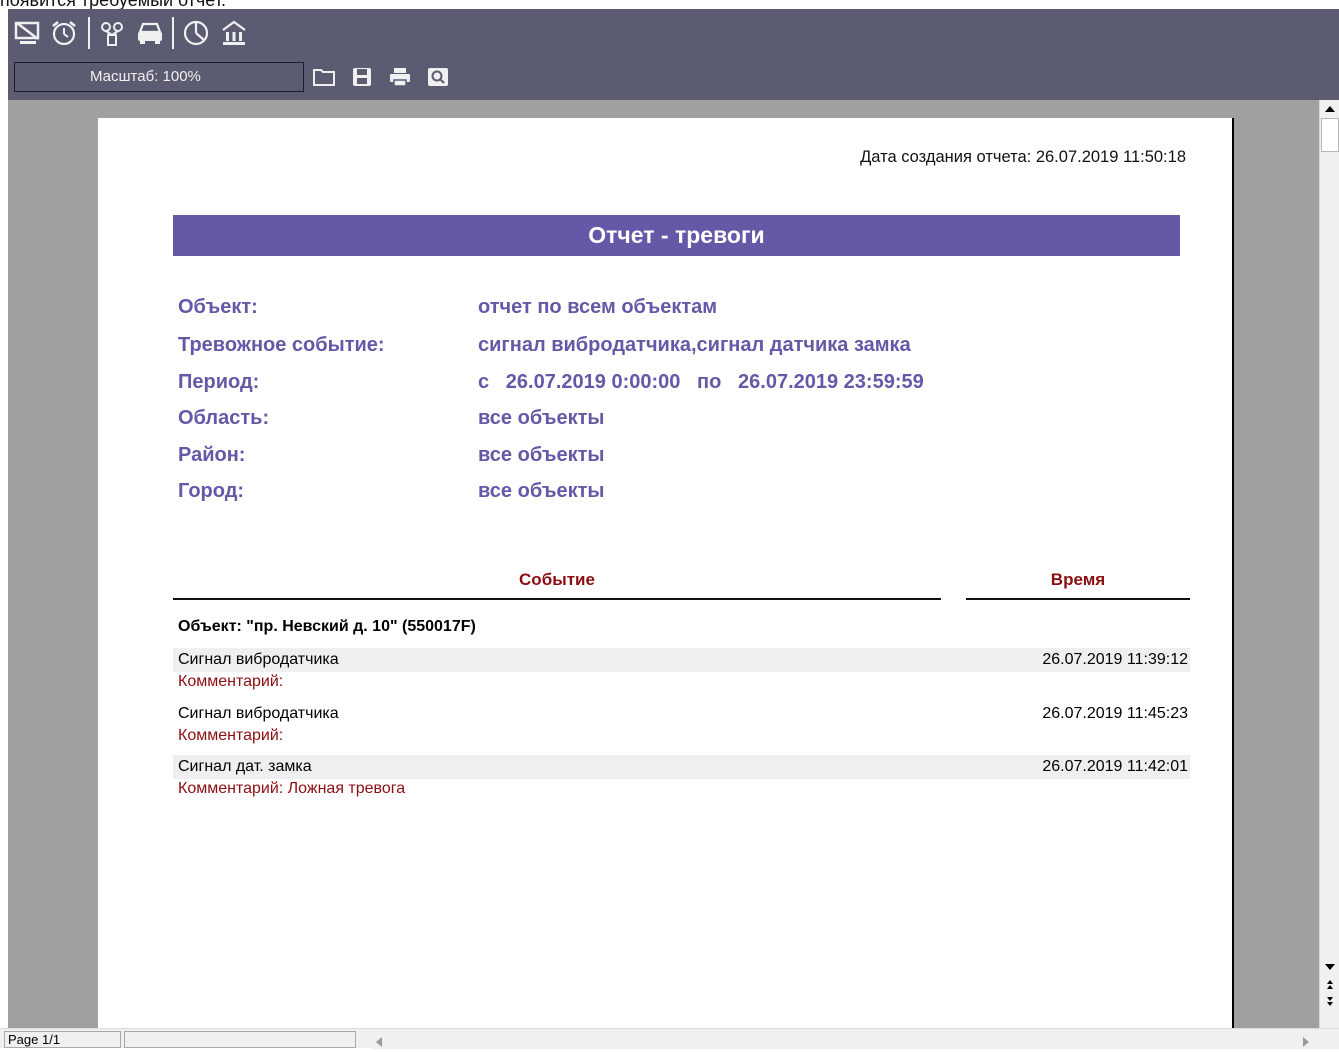  What do you see at coordinates (281, 345) in the screenshot?
I see `param-label: Тревожное событие:` at bounding box center [281, 345].